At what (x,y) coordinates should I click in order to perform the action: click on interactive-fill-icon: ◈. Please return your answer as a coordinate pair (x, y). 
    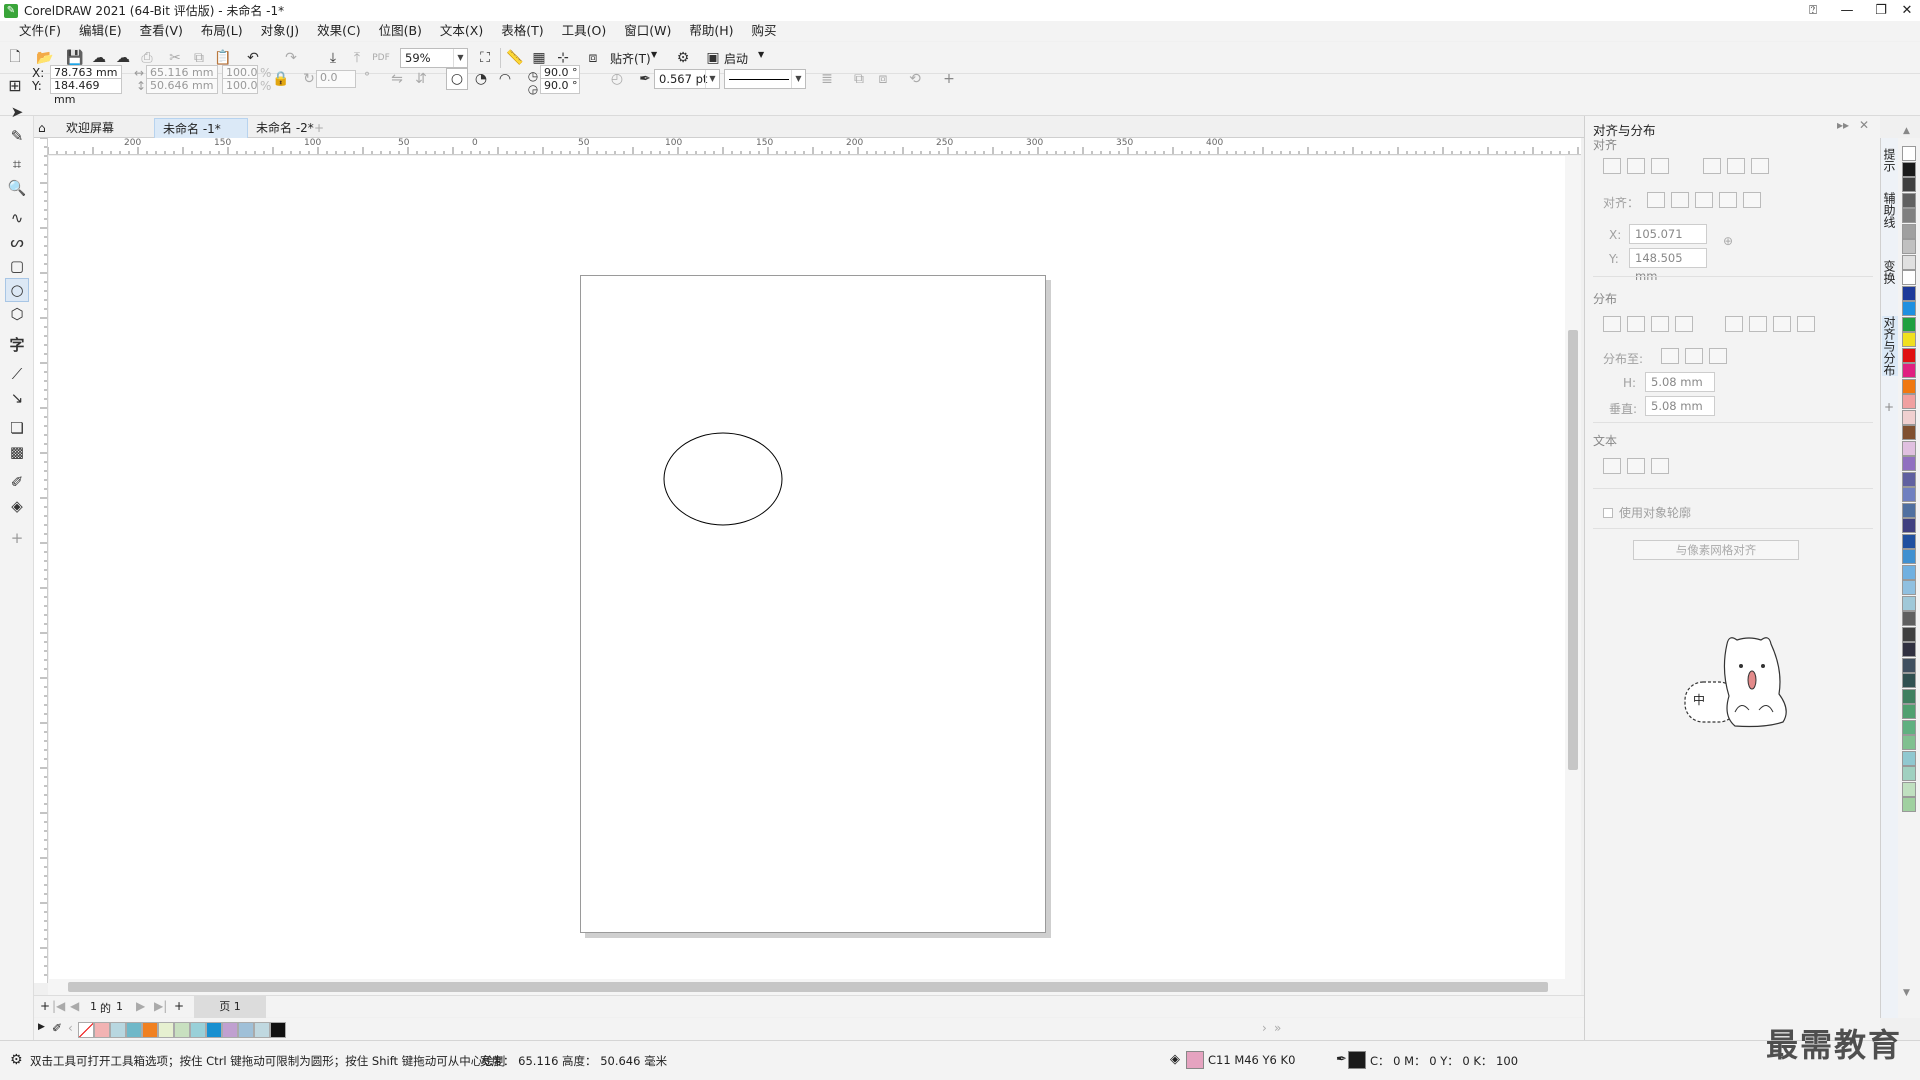
    Looking at the image, I should click on (17, 506).